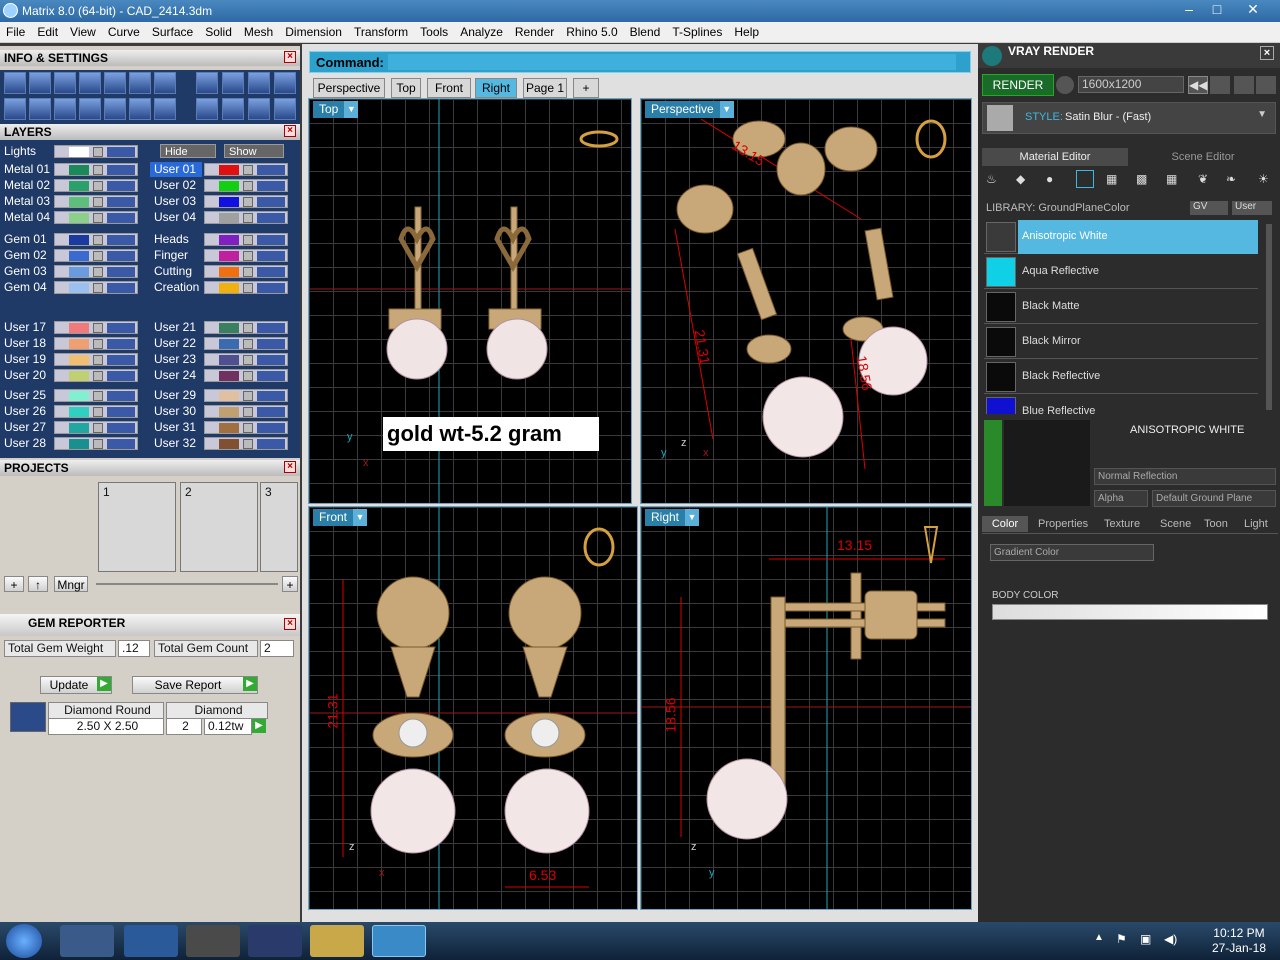  I want to click on search-icon, so click(40, 83).